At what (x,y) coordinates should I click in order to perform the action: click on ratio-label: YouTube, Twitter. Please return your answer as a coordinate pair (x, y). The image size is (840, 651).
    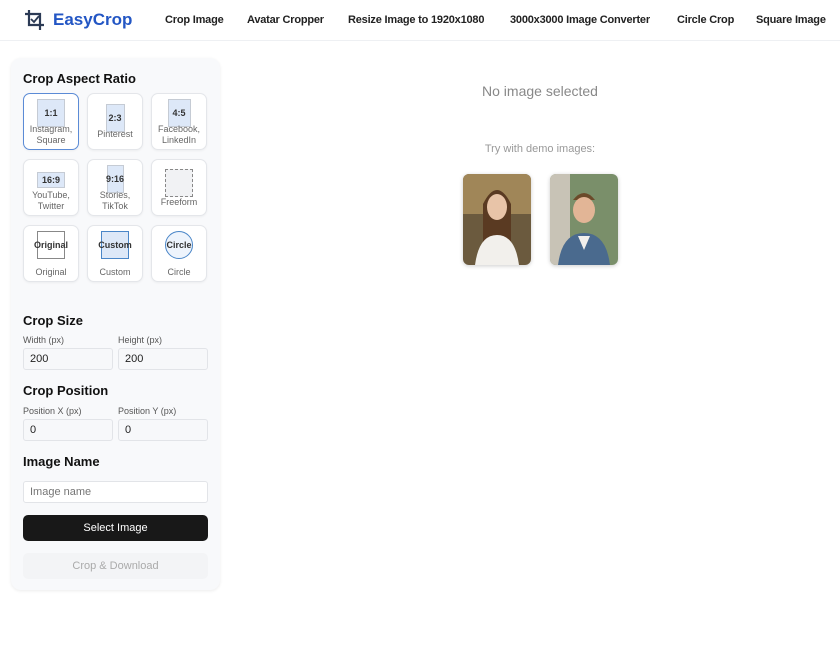
    Looking at the image, I should click on (51, 200).